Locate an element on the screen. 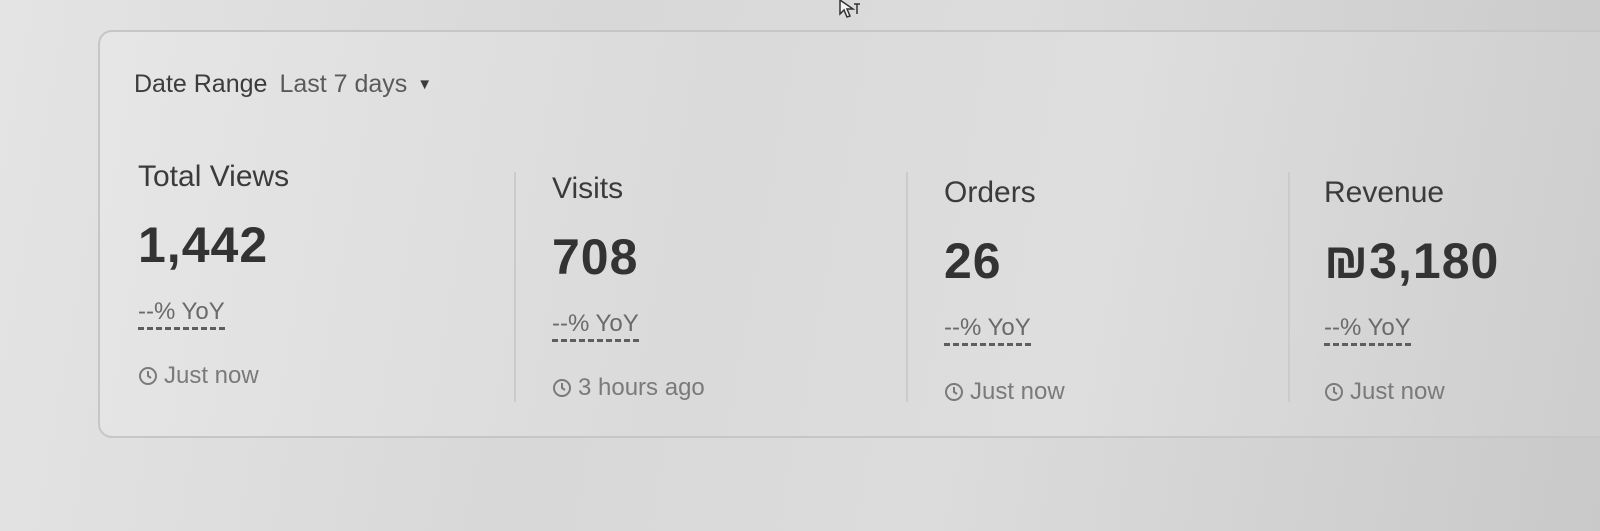 The image size is (1600, 531). date-range-label: Date Range is located at coordinates (201, 84).